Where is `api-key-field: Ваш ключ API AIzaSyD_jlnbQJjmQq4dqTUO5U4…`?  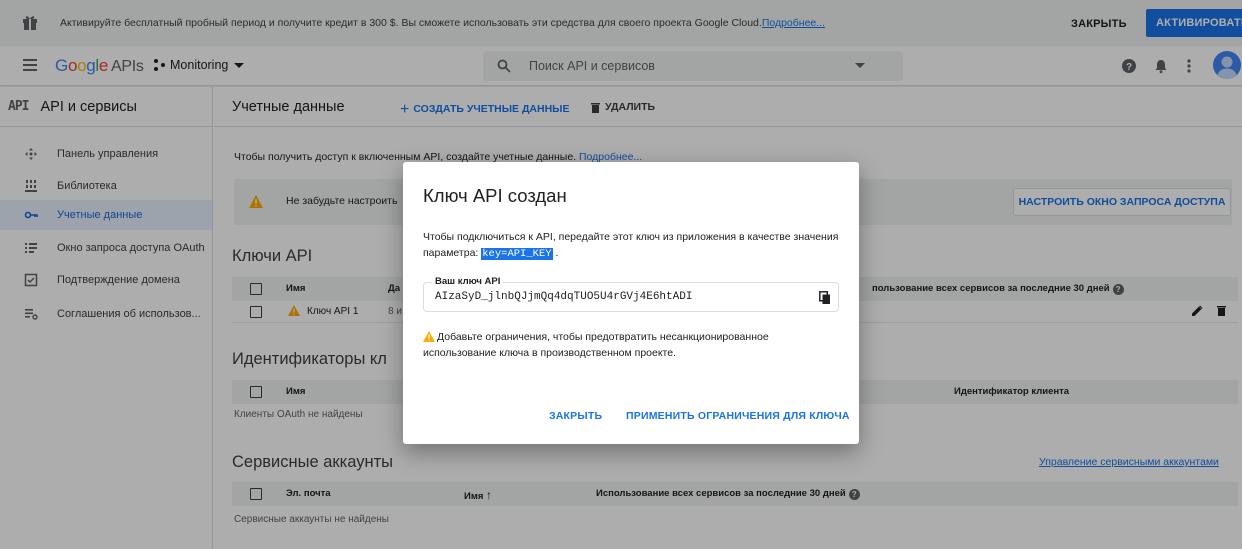
api-key-field: Ваш ключ API AIzaSyD_jlnbQJjmQq4dqTUO5U4… is located at coordinates (631, 294).